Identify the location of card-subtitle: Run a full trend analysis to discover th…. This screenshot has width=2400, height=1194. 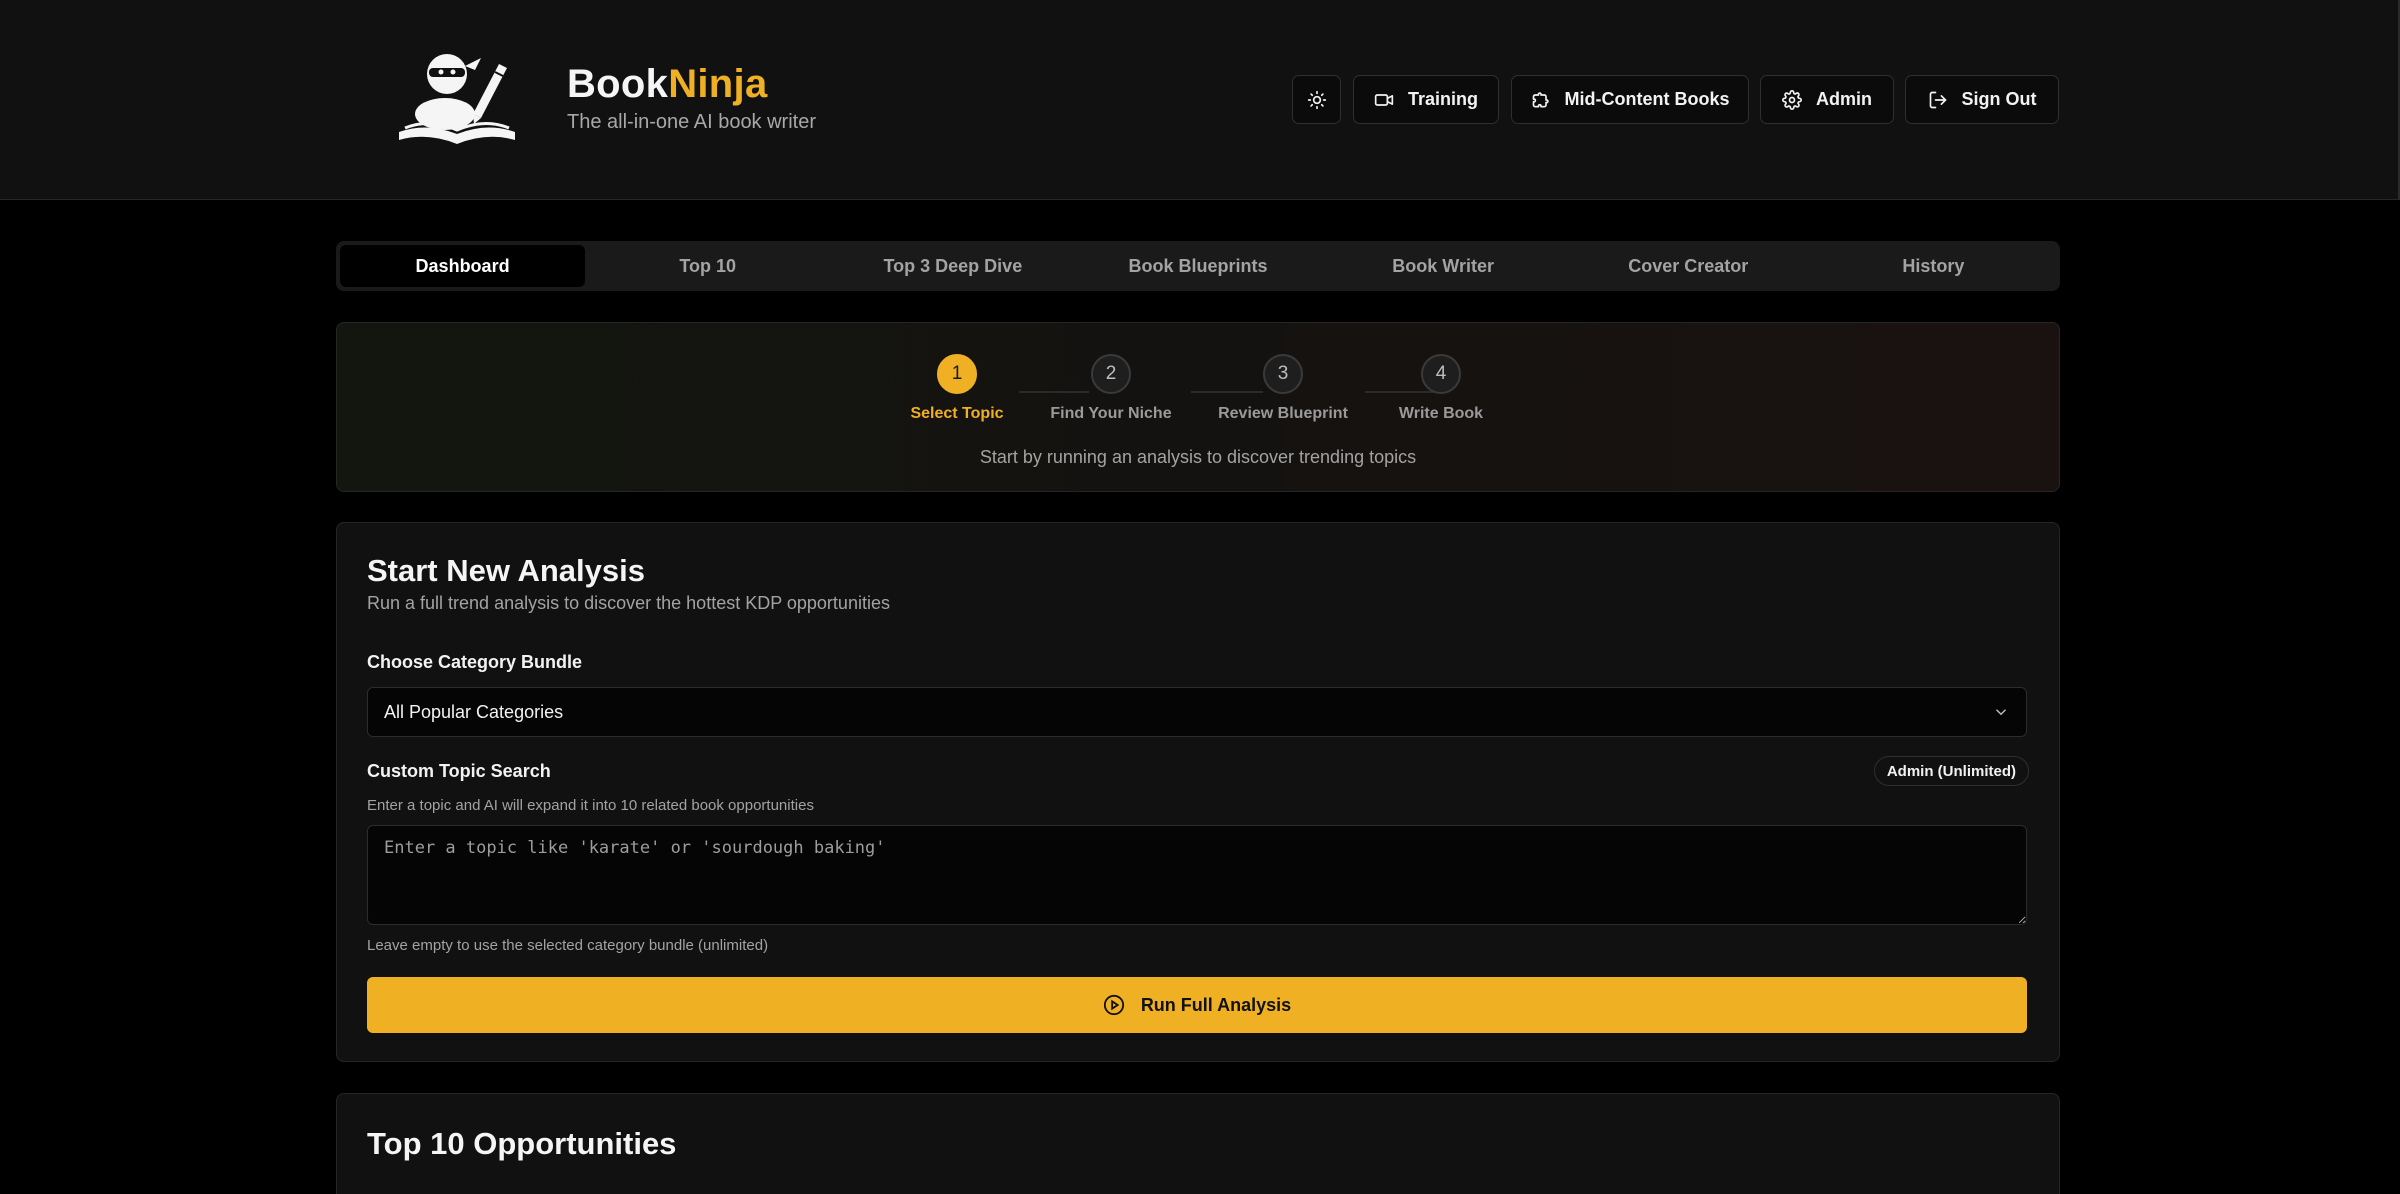
(628, 603).